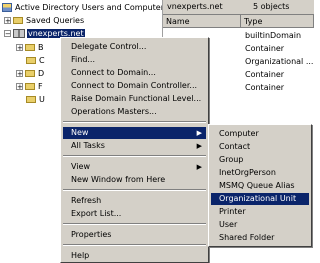  Describe the element at coordinates (260, 173) in the screenshot. I see `submenu-item-inetorgperson: InetOrgPerson` at that location.